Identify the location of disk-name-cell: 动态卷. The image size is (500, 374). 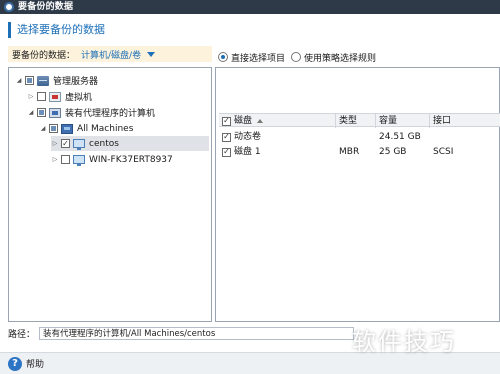
(240, 137).